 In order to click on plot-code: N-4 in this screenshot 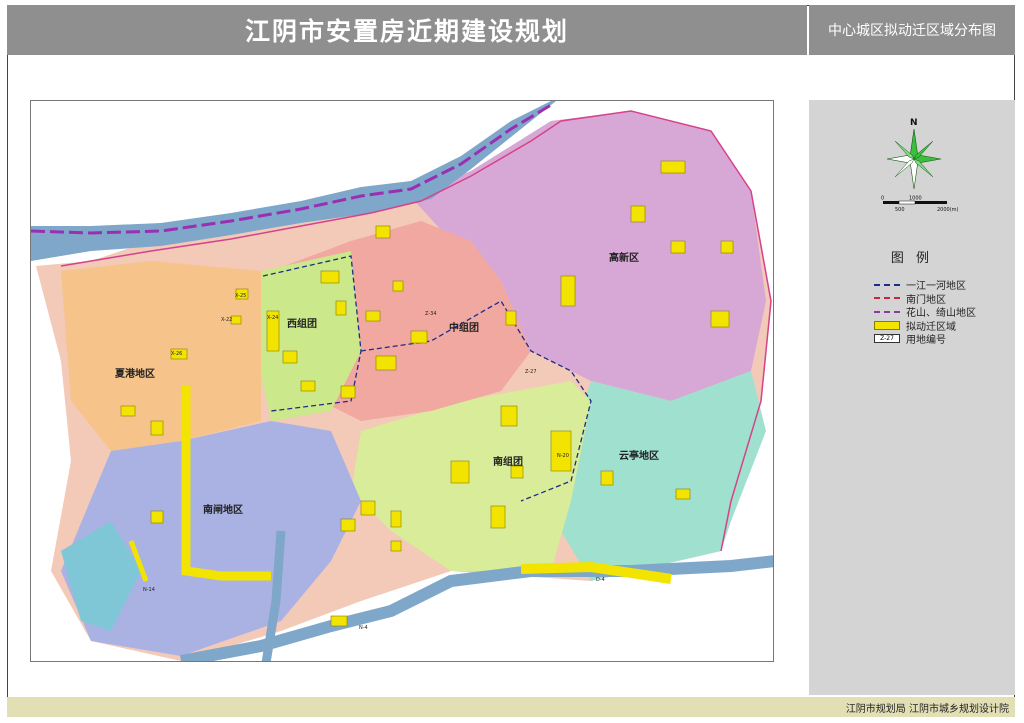, I will do `click(363, 628)`.